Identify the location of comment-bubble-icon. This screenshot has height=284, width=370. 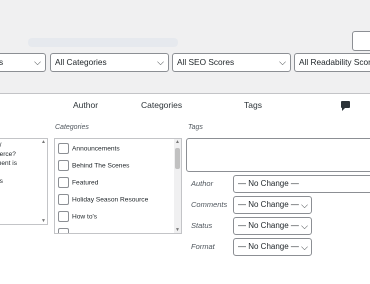
(345, 106).